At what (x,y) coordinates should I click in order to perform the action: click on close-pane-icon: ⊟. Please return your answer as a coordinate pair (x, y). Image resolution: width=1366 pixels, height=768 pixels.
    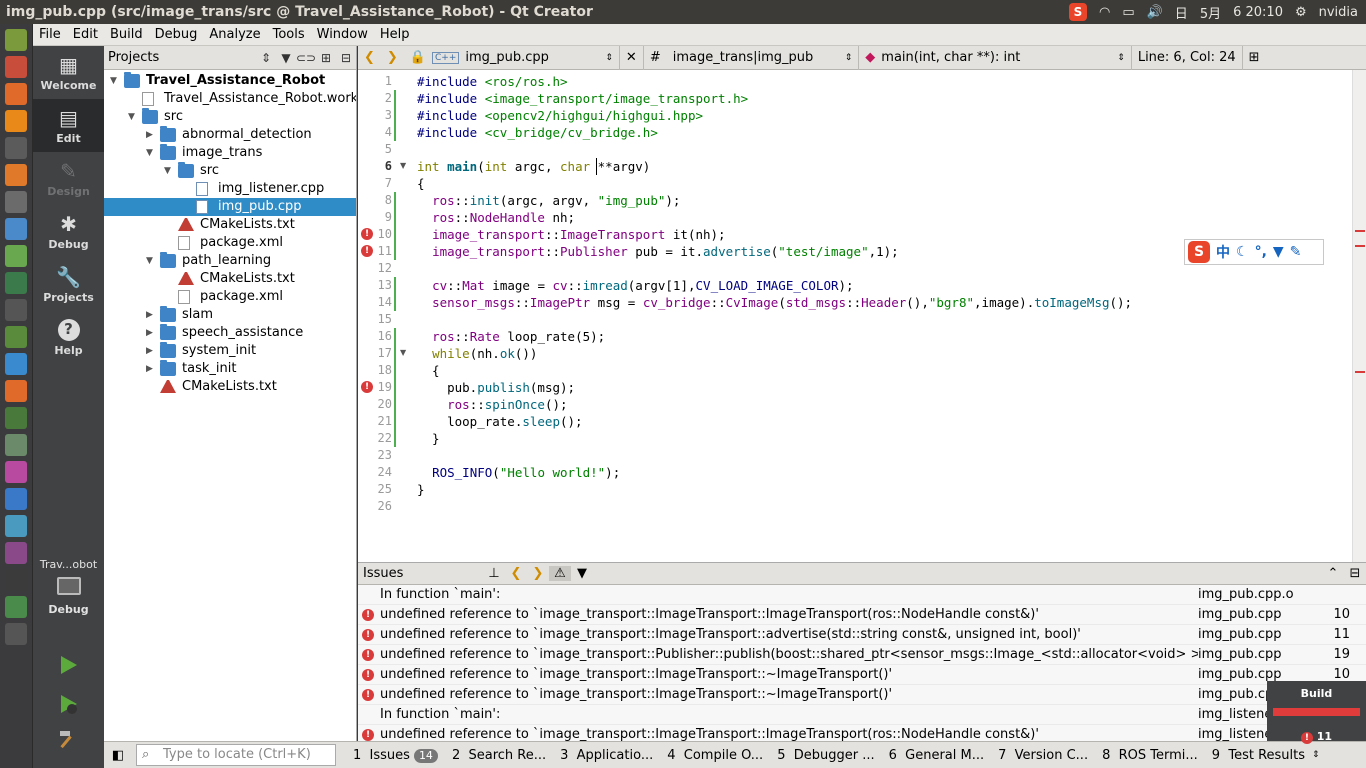
    Looking at the image, I should click on (1355, 573).